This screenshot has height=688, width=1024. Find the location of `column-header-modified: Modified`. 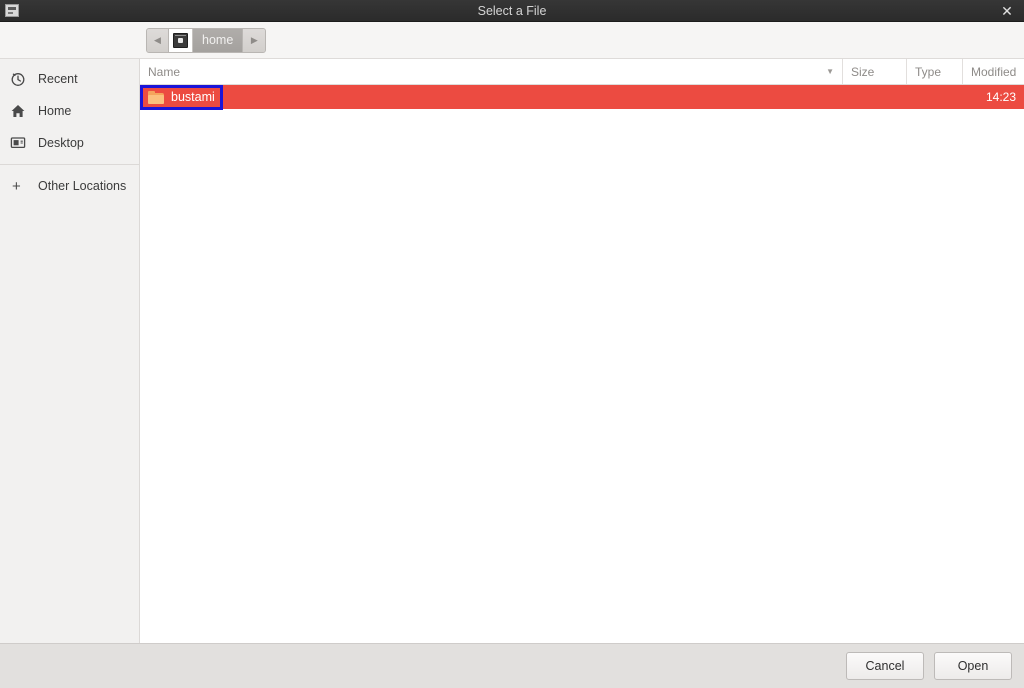

column-header-modified: Modified is located at coordinates (993, 71).